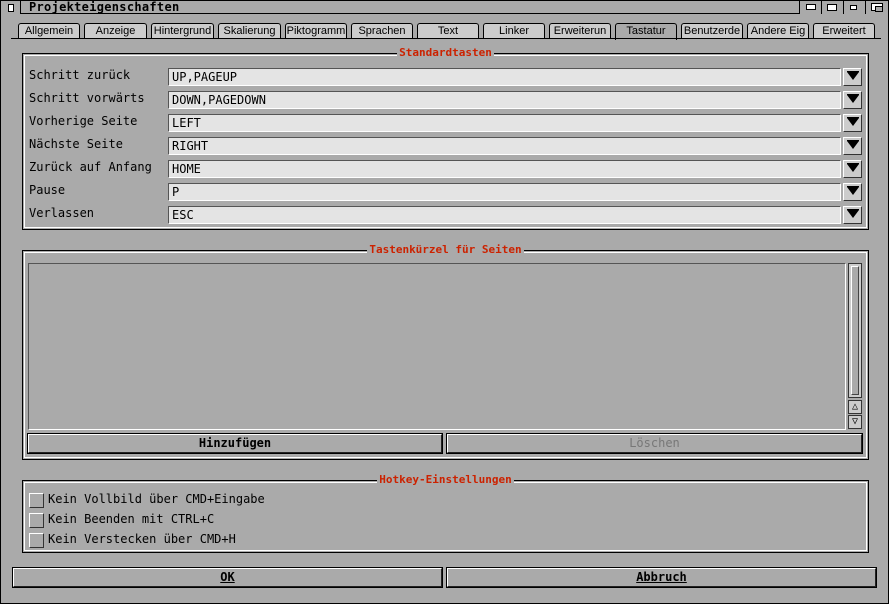 This screenshot has width=889, height=604. What do you see at coordinates (90, 167) in the screenshot?
I see `label-back-to-start: Zurück auf Anfang` at bounding box center [90, 167].